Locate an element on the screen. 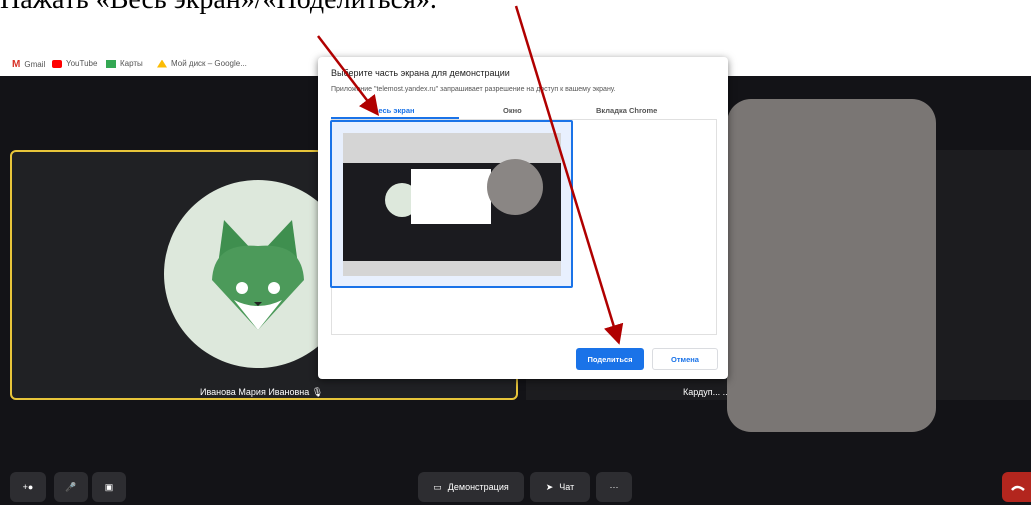  chat-button: ➤ Чат is located at coordinates (560, 487).